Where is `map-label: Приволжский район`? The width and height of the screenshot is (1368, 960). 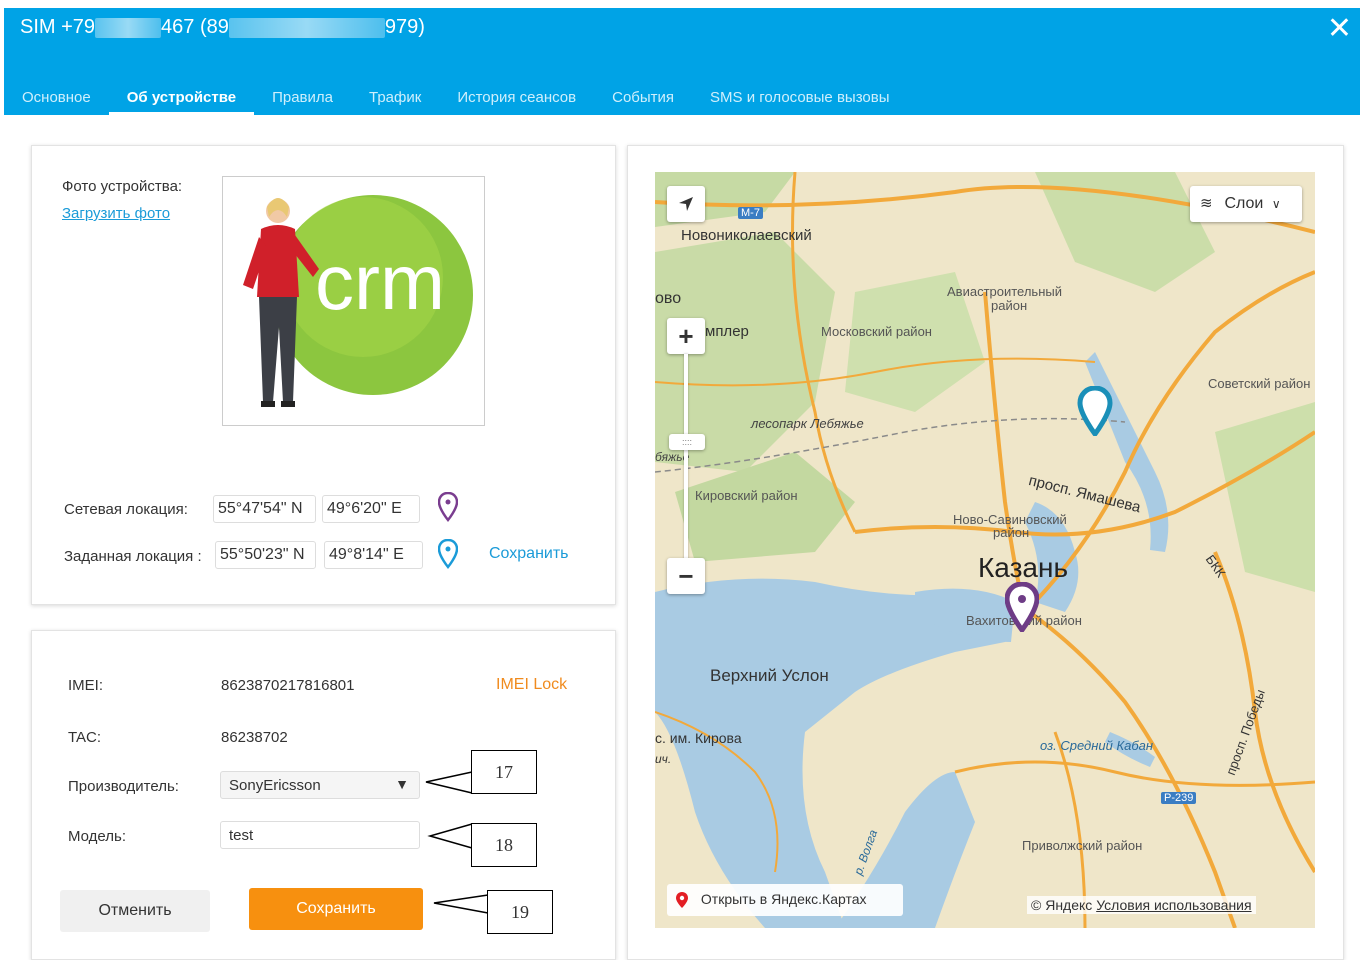 map-label: Приволжский район is located at coordinates (1082, 845).